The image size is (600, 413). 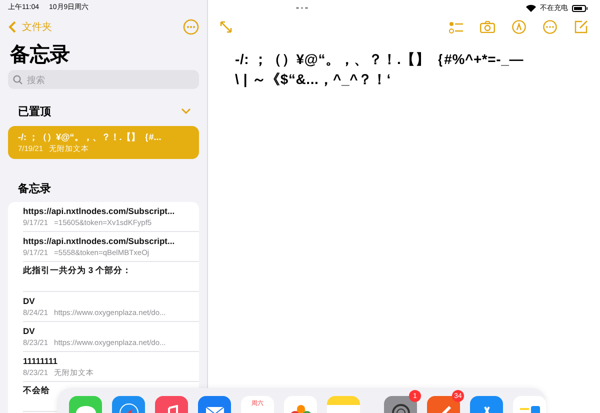 What do you see at coordinates (580, 8) in the screenshot?
I see `battery-icon` at bounding box center [580, 8].